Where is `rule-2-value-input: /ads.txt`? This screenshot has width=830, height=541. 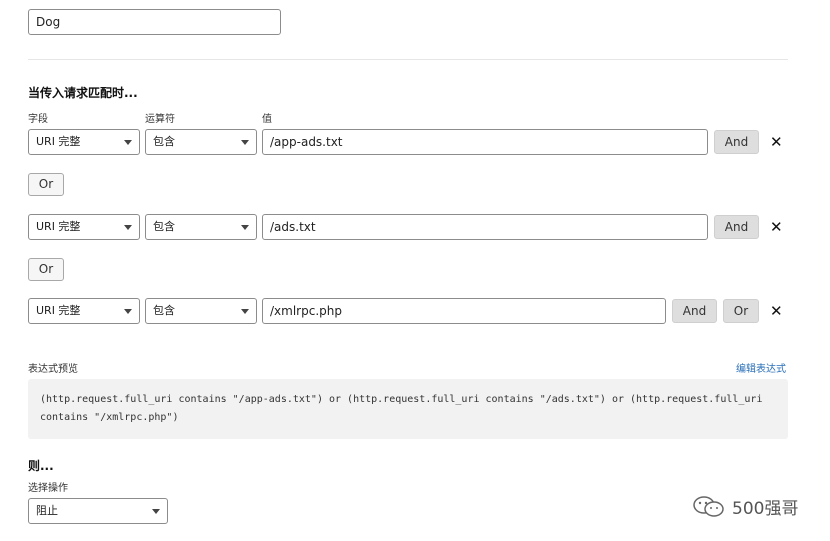 rule-2-value-input: /ads.txt is located at coordinates (485, 227).